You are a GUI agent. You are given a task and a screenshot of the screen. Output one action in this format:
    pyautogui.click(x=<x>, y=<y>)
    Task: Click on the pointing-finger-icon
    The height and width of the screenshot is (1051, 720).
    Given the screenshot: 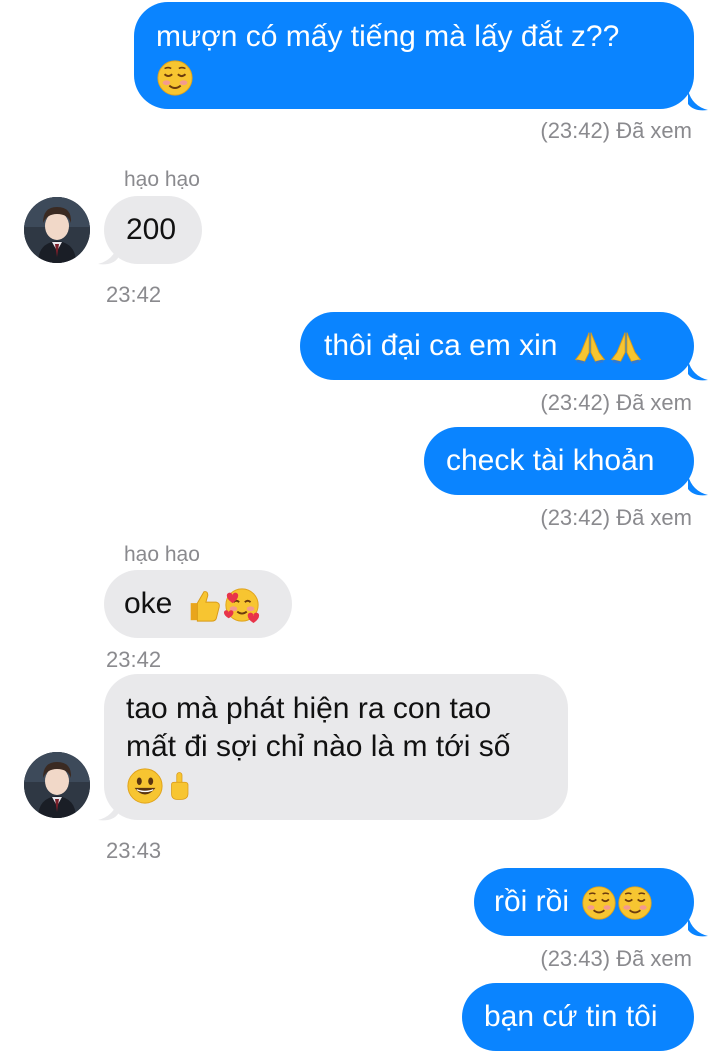 What is the action you would take?
    pyautogui.click(x=179, y=786)
    